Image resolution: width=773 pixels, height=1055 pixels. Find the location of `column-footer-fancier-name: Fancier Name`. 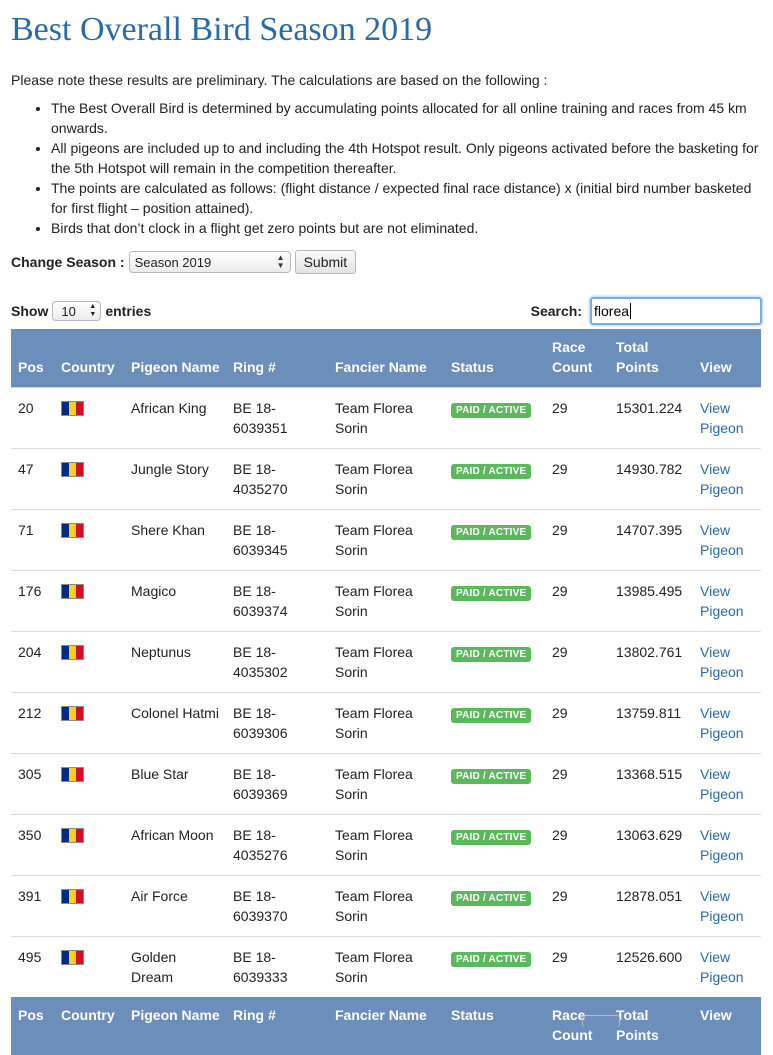

column-footer-fancier-name: Fancier Name is located at coordinates (386, 1026).